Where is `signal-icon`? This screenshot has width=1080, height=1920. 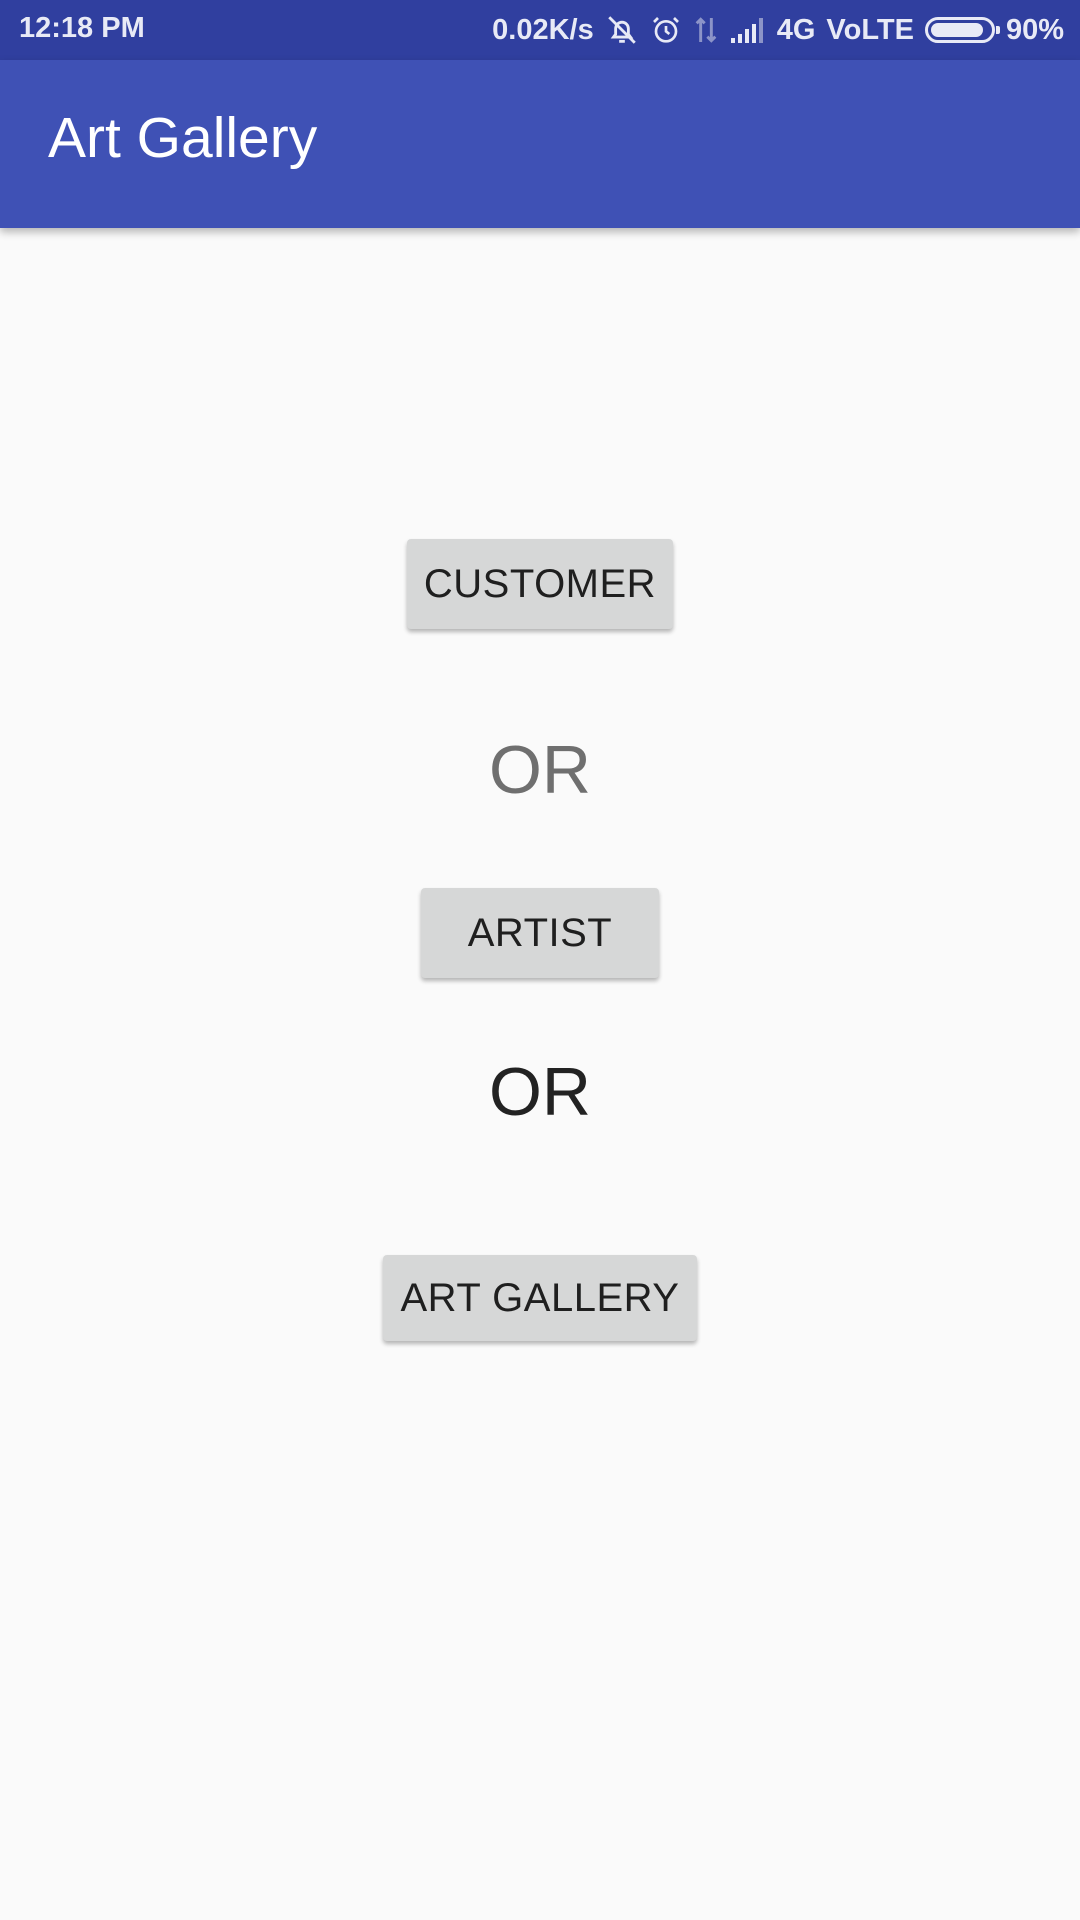 signal-icon is located at coordinates (748, 30).